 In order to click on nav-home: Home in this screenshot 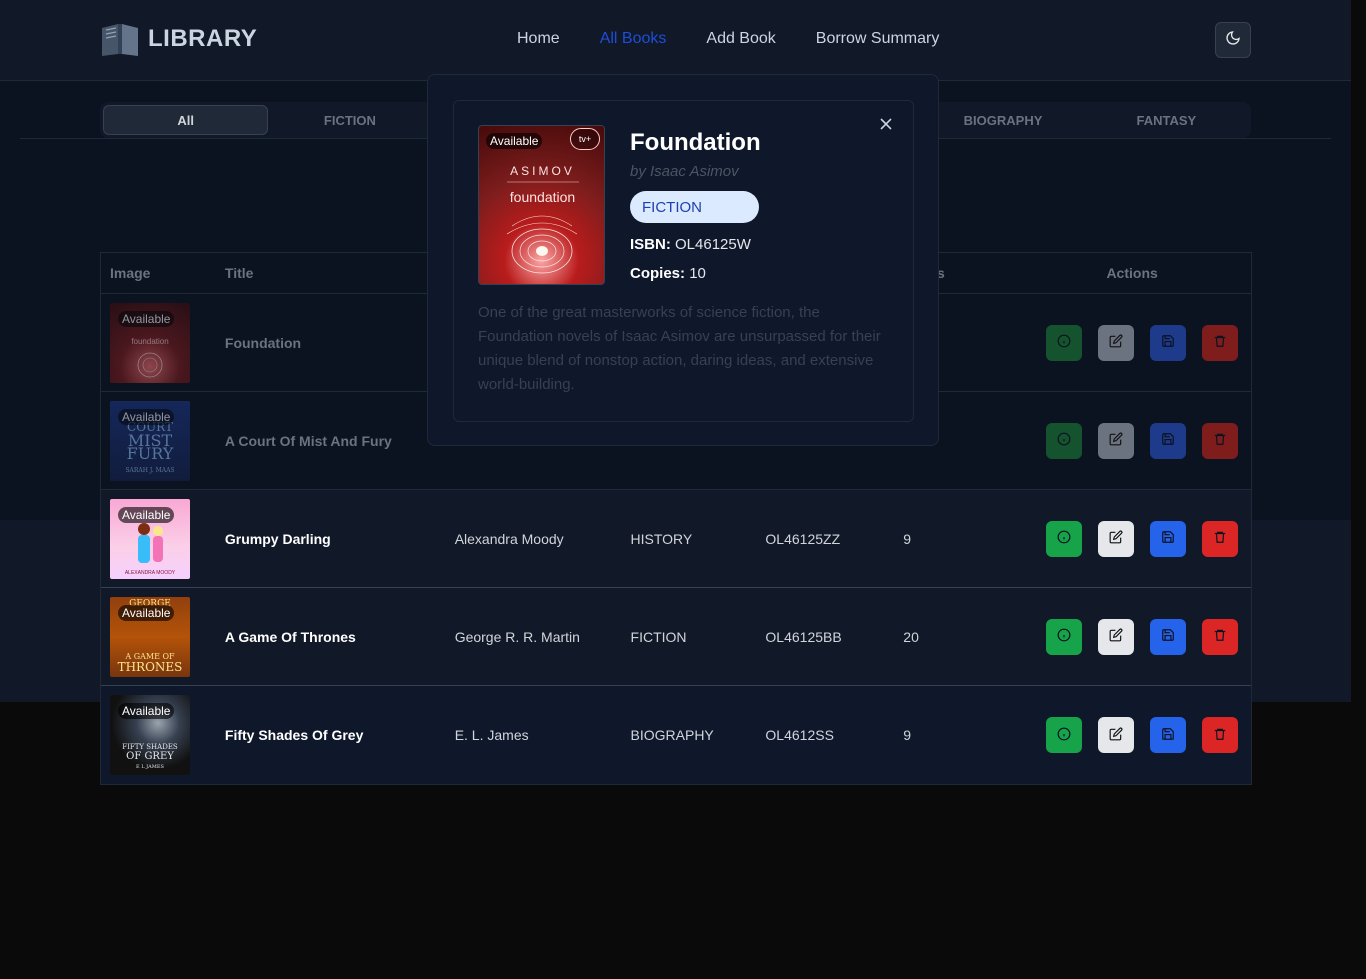, I will do `click(538, 39)`.